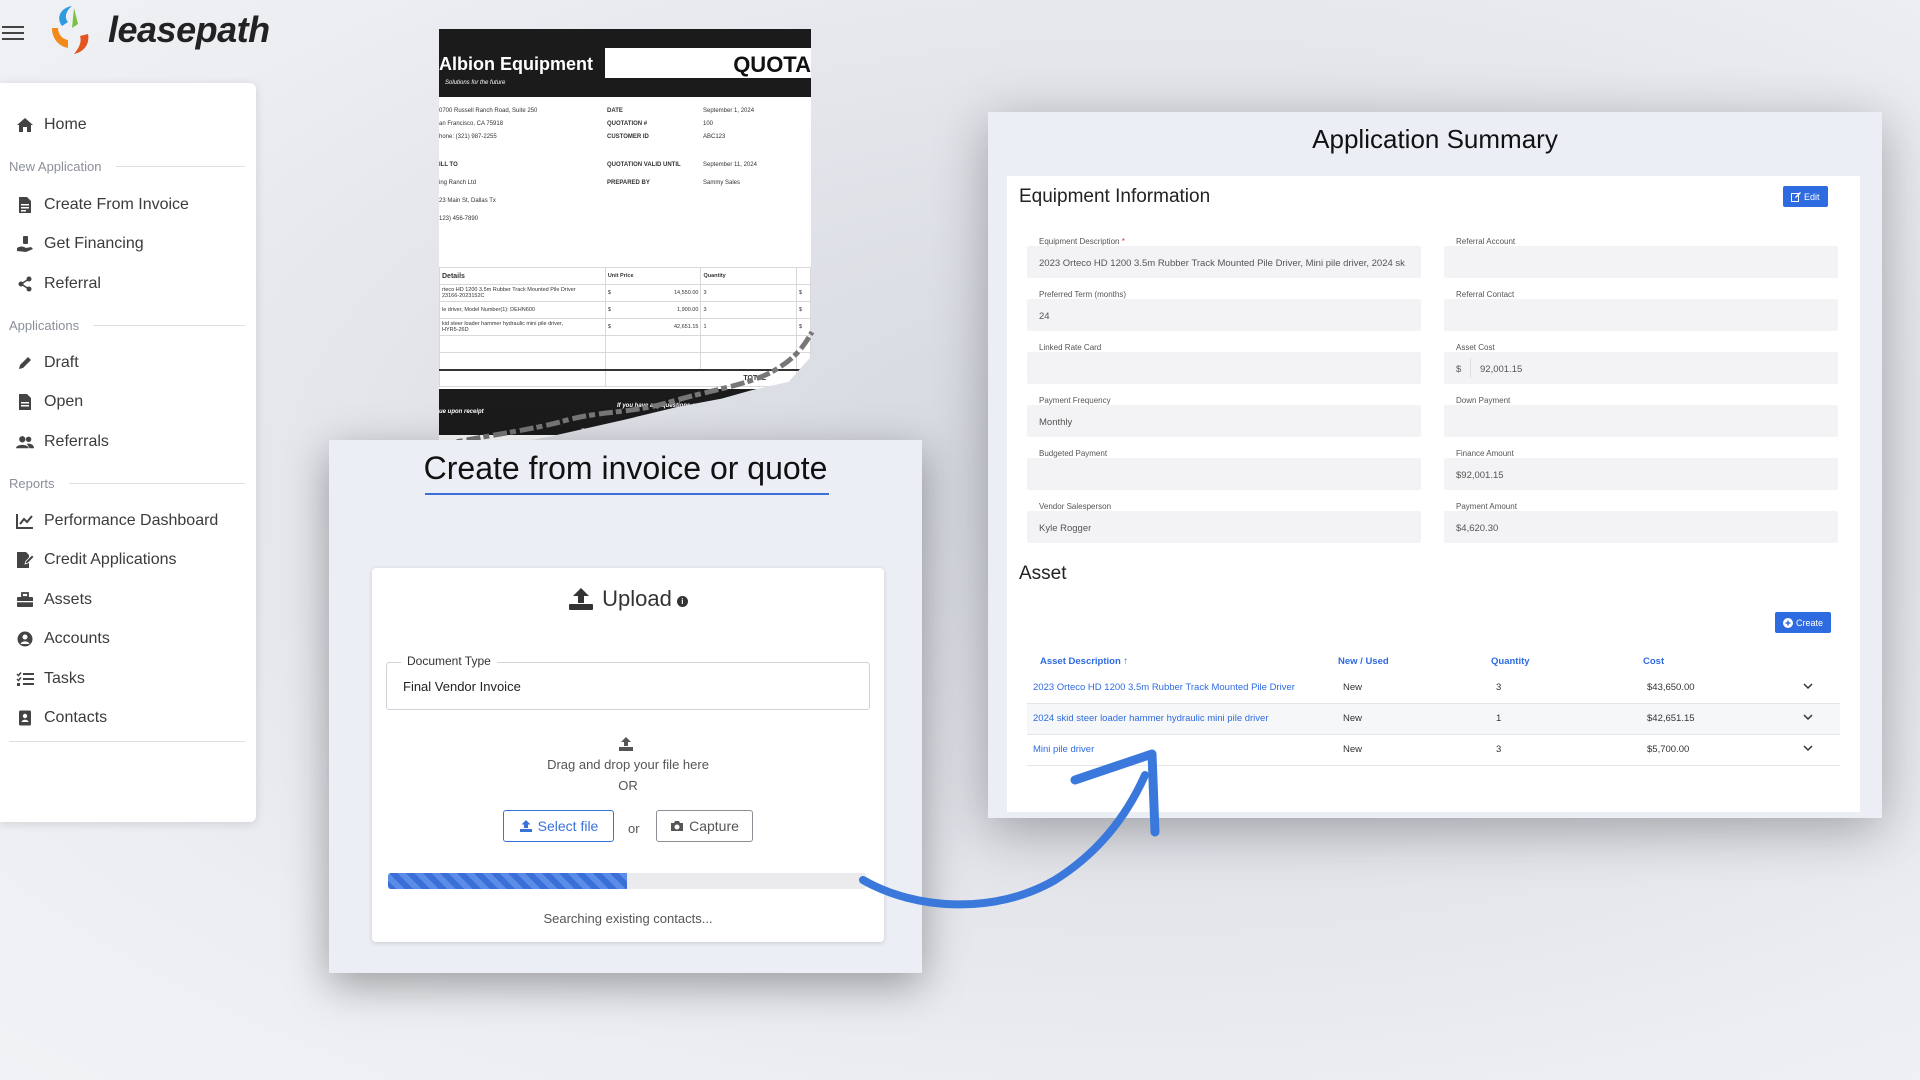 The image size is (1920, 1080). I want to click on share-icon, so click(25, 284).